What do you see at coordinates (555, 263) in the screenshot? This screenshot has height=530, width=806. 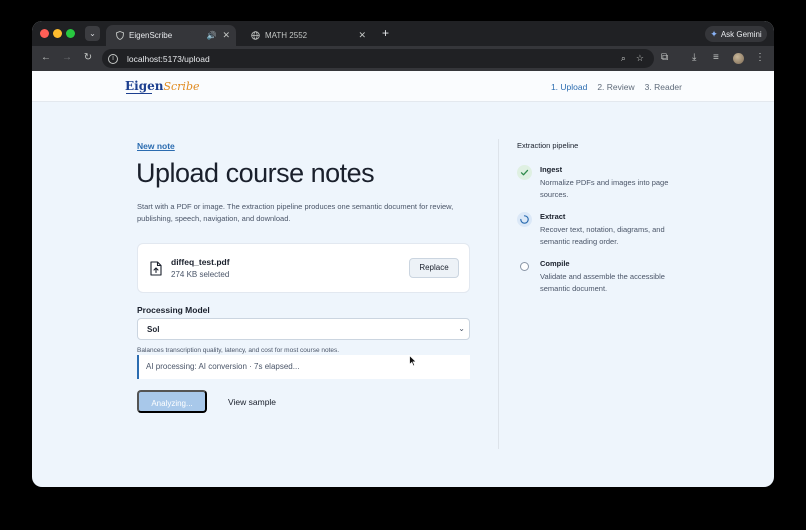 I see `pipeline-step-name: Compile` at bounding box center [555, 263].